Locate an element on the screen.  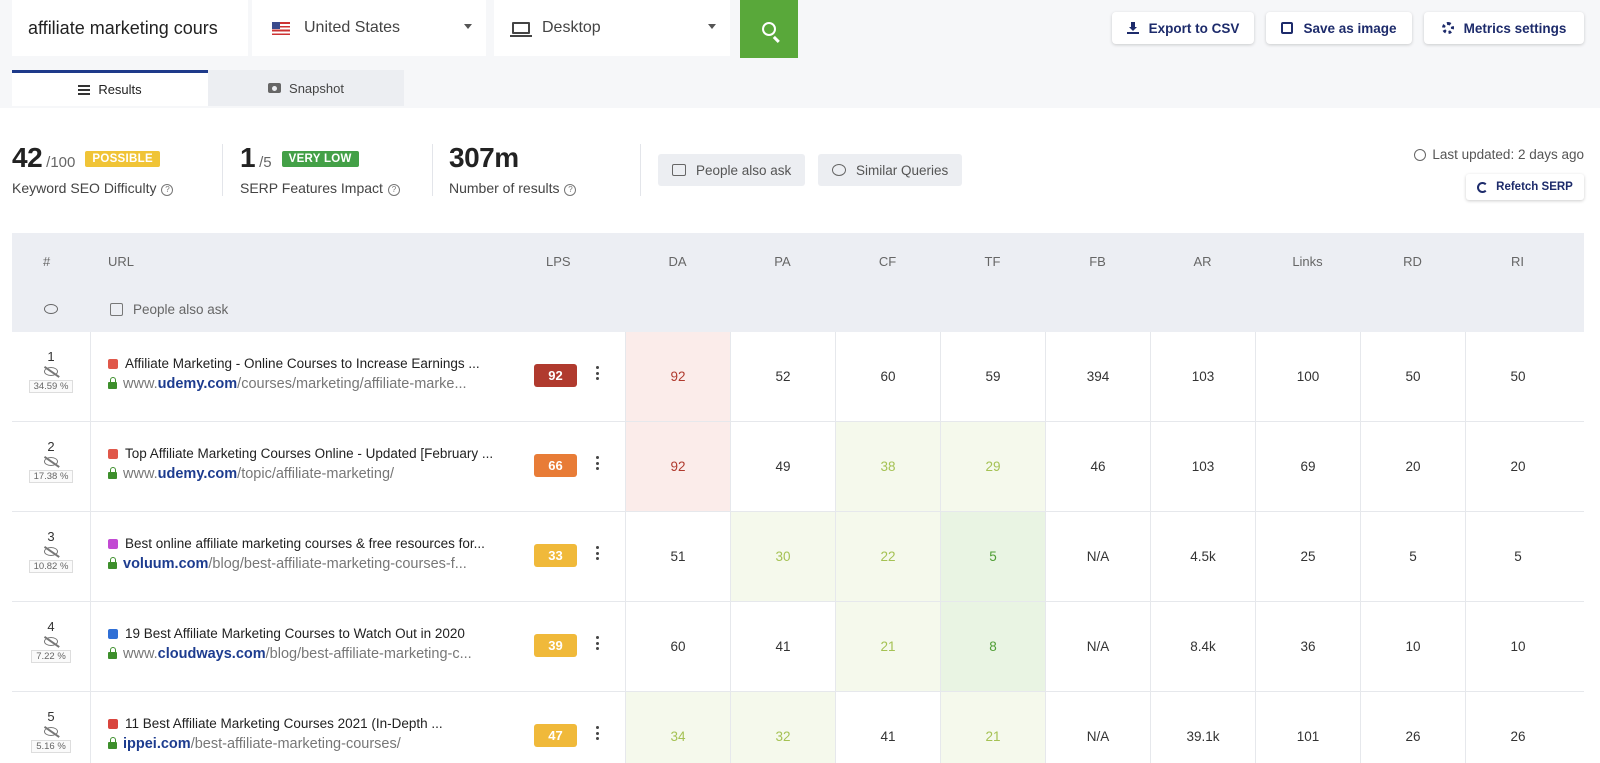
export-csv-button: Export to CSV is located at coordinates (1183, 28).